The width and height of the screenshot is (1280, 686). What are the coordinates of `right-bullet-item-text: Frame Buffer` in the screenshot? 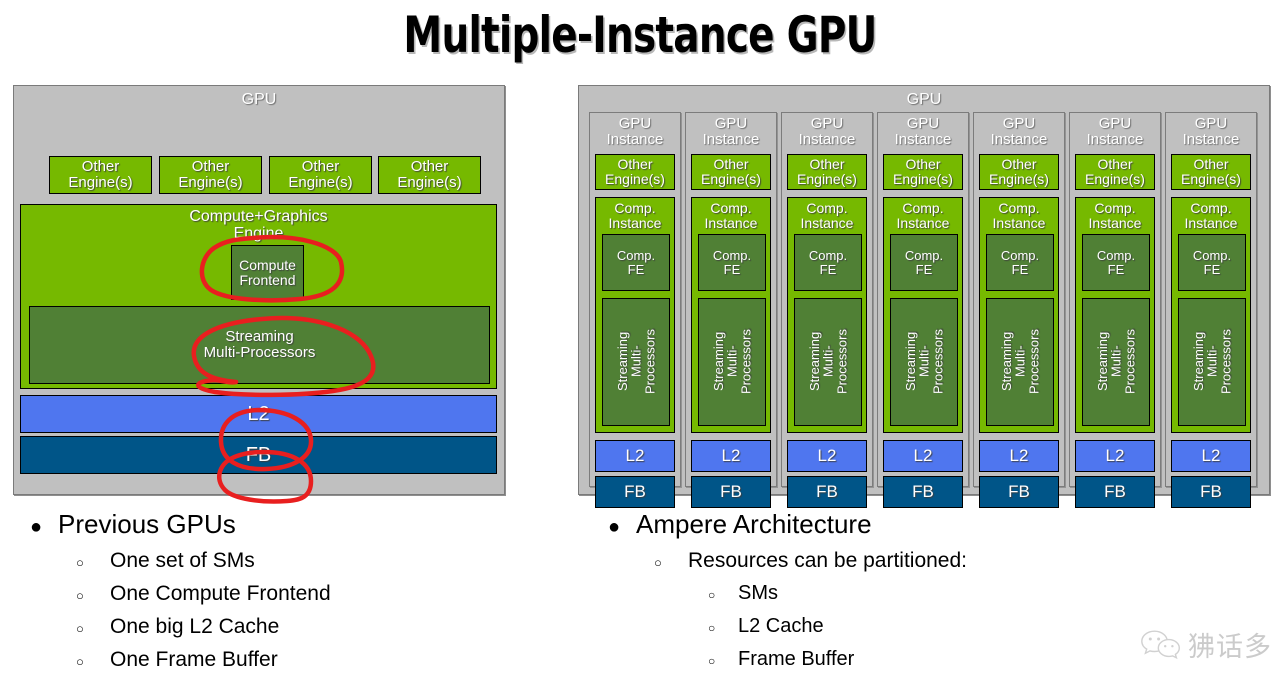 It's located at (796, 659).